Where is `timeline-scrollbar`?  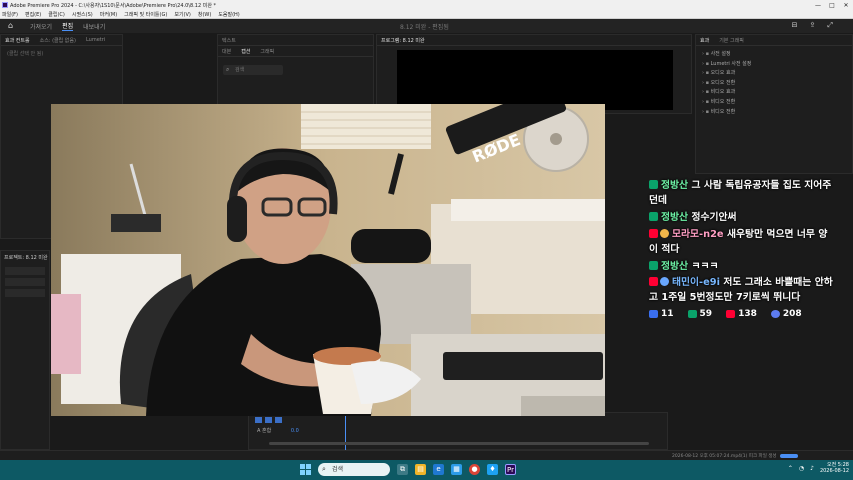
timeline-scrollbar is located at coordinates (459, 443).